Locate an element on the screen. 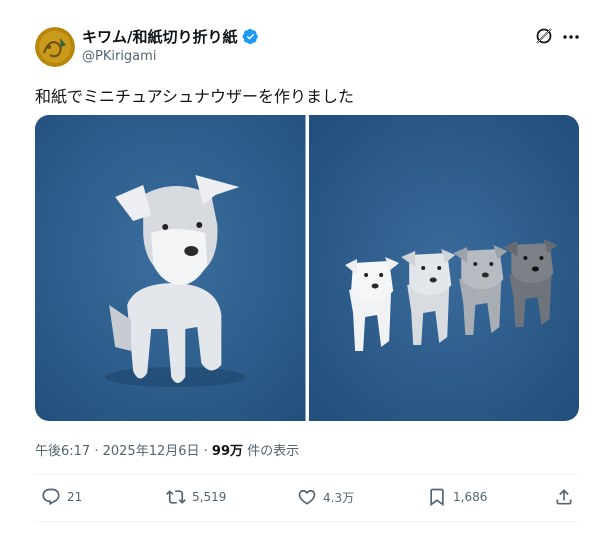 This screenshot has height=534, width=615. like-button: 4.3万 is located at coordinates (325, 497).